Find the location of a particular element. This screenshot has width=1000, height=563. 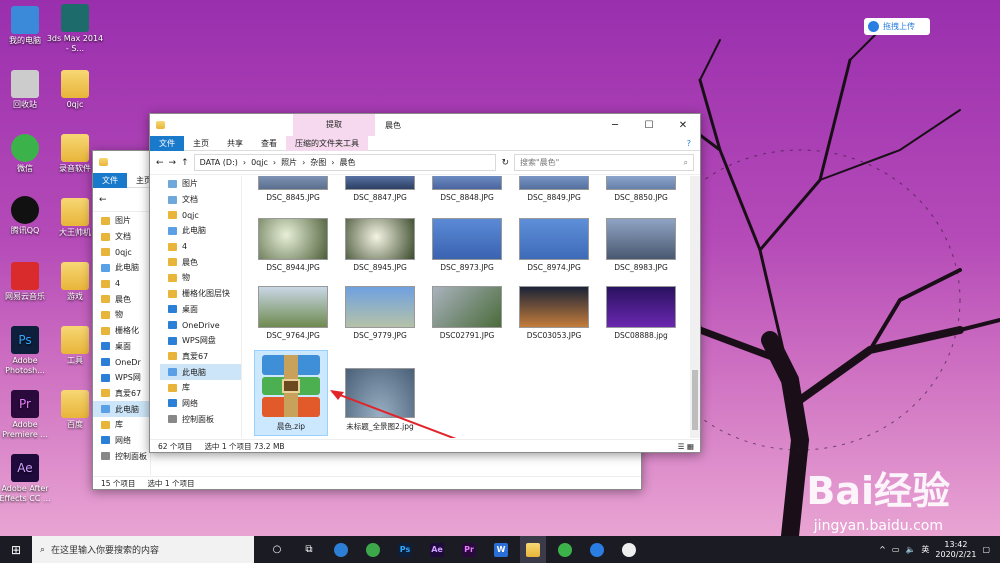

minimize-icon: ─ is located at coordinates (615, 125).